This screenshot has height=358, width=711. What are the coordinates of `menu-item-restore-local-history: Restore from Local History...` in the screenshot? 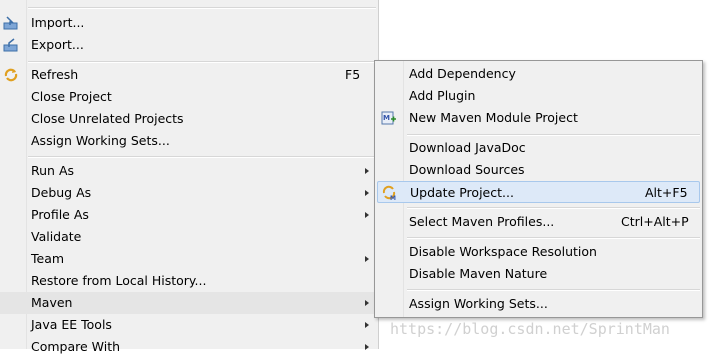 It's located at (189, 281).